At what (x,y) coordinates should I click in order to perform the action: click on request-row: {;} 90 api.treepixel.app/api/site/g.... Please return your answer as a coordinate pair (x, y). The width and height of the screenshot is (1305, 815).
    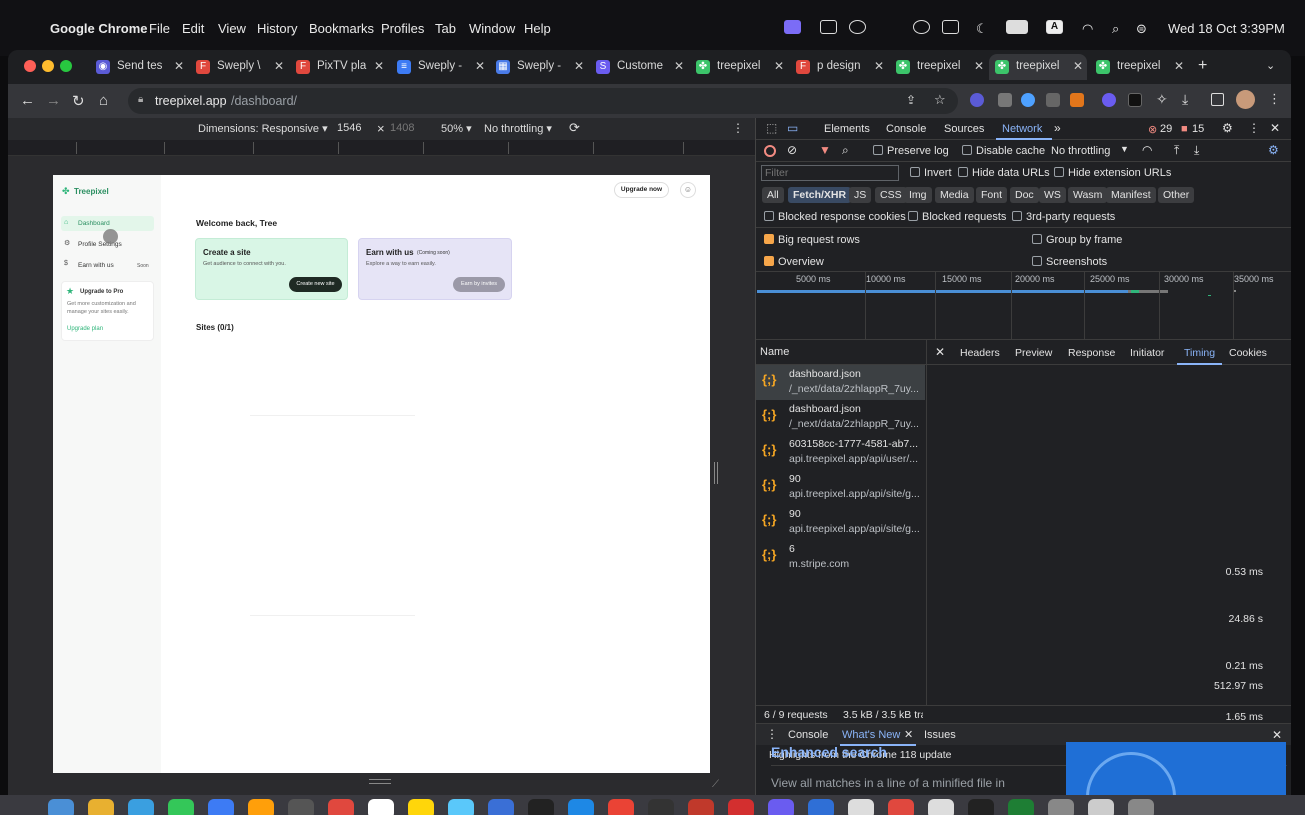
    Looking at the image, I should click on (840, 522).